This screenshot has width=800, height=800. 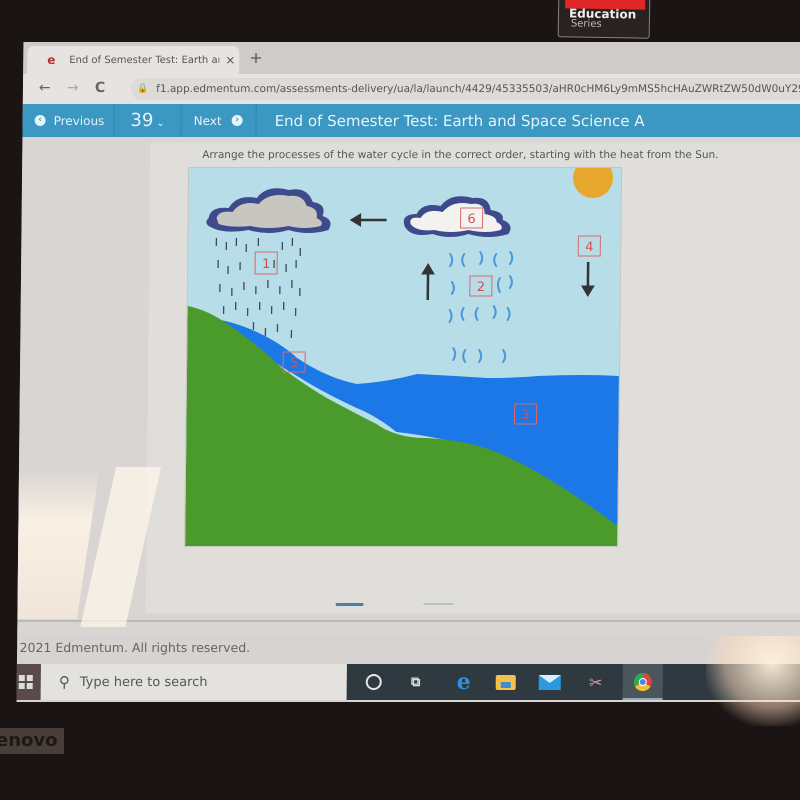 What do you see at coordinates (79, 120) in the screenshot?
I see `previous-label: Previous` at bounding box center [79, 120].